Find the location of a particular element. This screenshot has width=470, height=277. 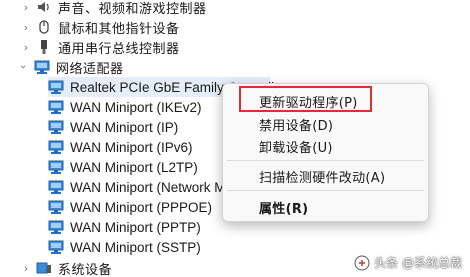

device-item: WAN Miniport (IKEv2) is located at coordinates (125, 107).